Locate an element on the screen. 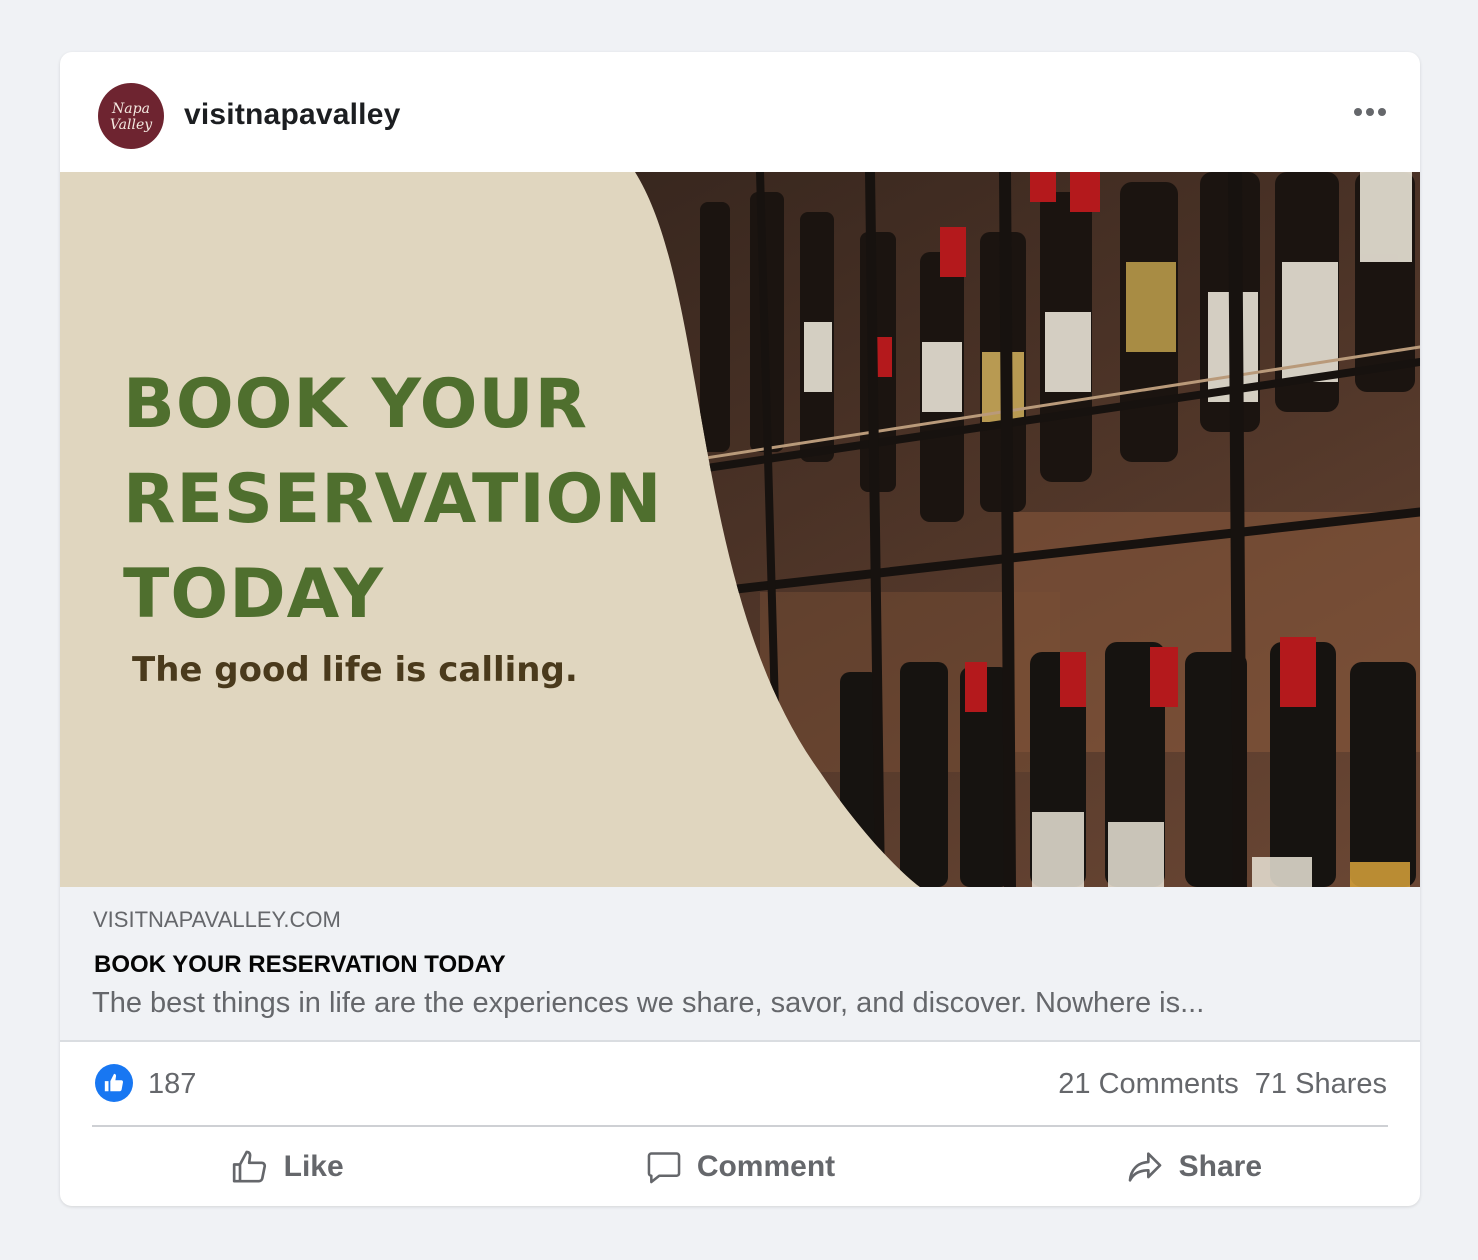  more-horizontal-icon is located at coordinates (1358, 112).